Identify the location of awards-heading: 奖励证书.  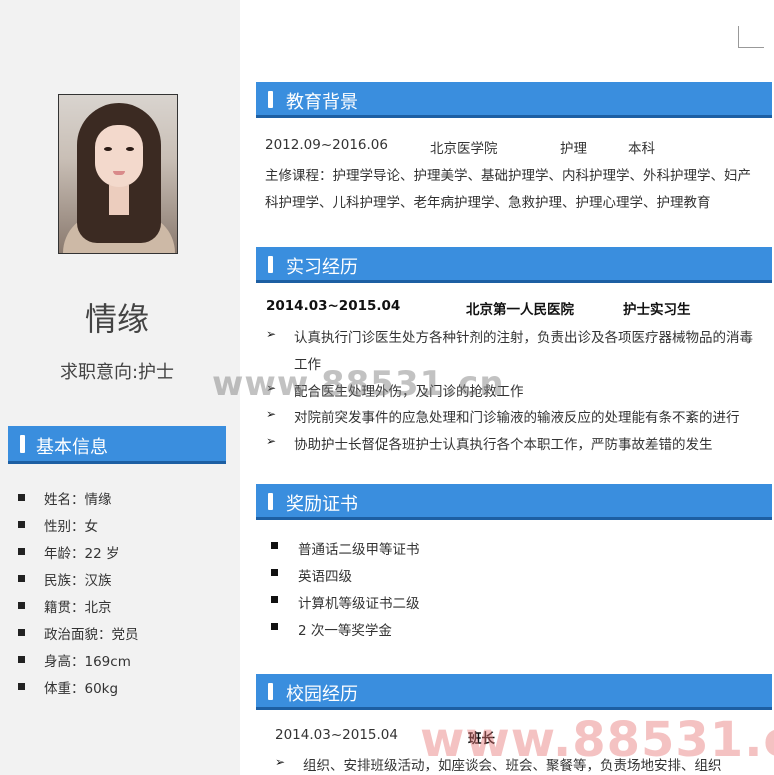
(514, 502).